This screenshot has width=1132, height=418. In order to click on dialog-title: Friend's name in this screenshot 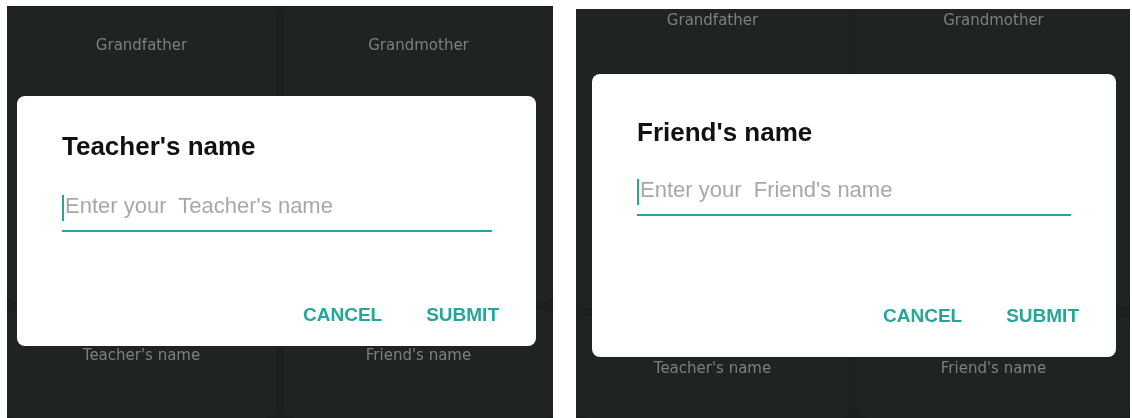, I will do `click(725, 132)`.